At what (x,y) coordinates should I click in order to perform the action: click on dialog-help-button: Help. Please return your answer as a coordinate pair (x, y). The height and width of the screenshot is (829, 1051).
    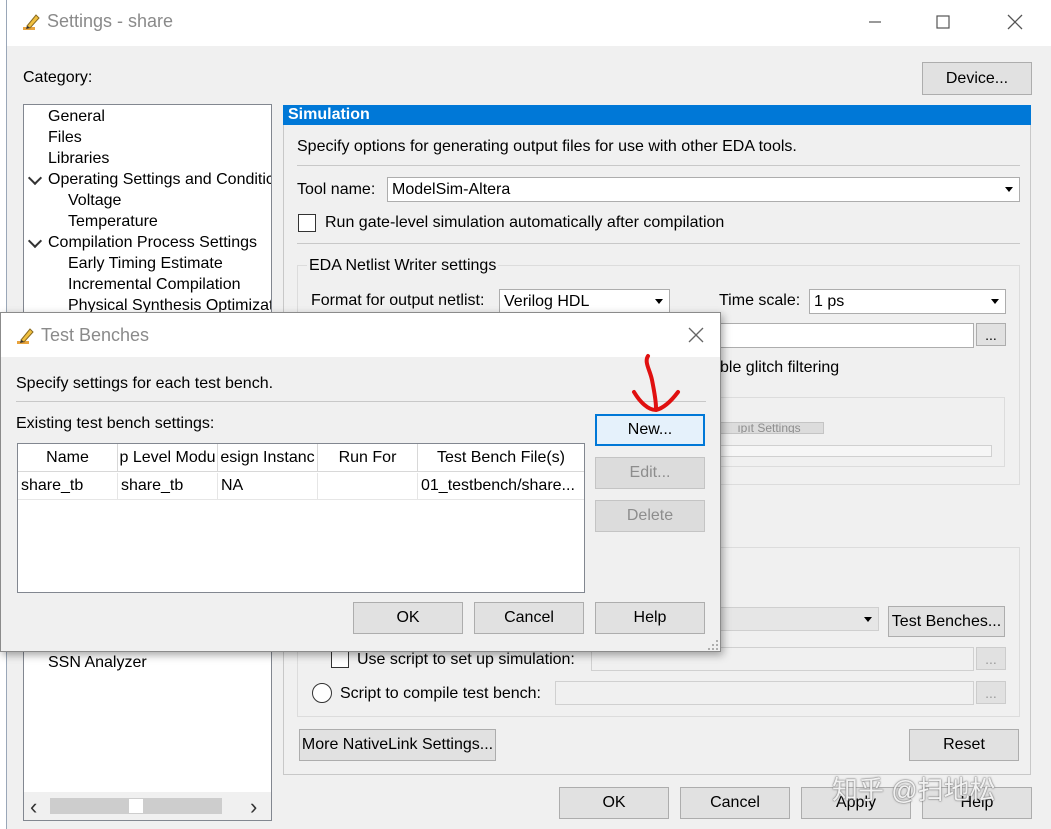
    Looking at the image, I should click on (650, 618).